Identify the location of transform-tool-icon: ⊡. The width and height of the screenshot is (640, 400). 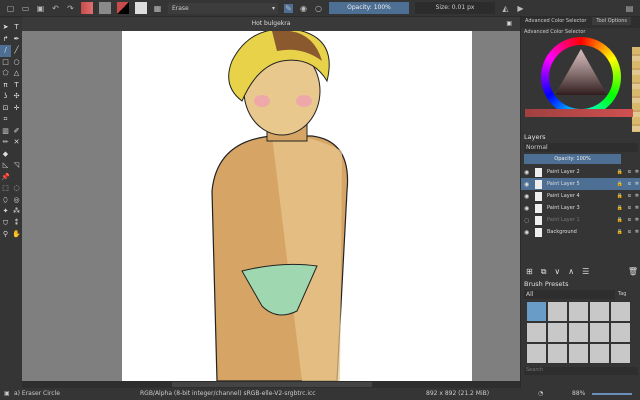
(5, 109).